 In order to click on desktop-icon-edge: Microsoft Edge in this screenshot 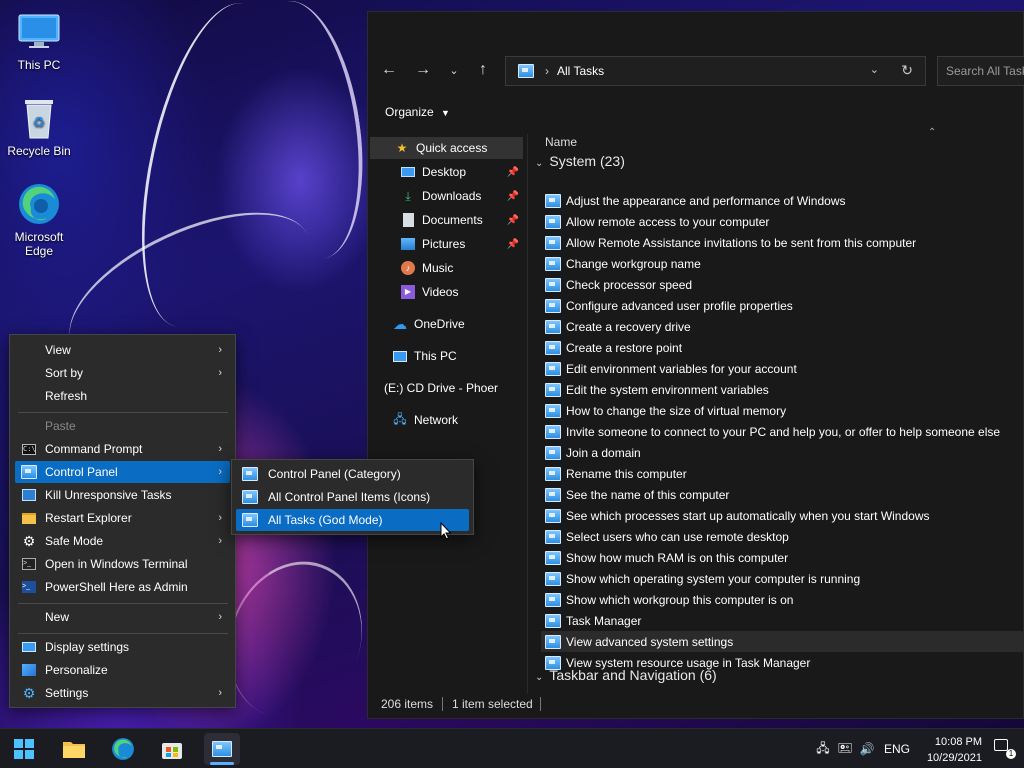, I will do `click(39, 220)`.